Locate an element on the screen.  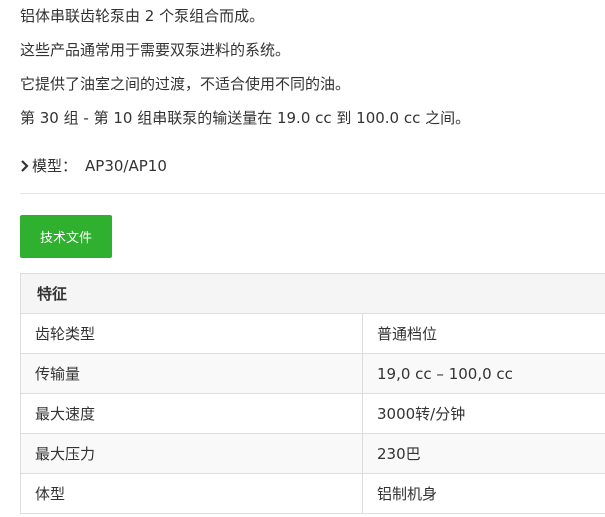
feature-key: 体型 is located at coordinates (191, 493).